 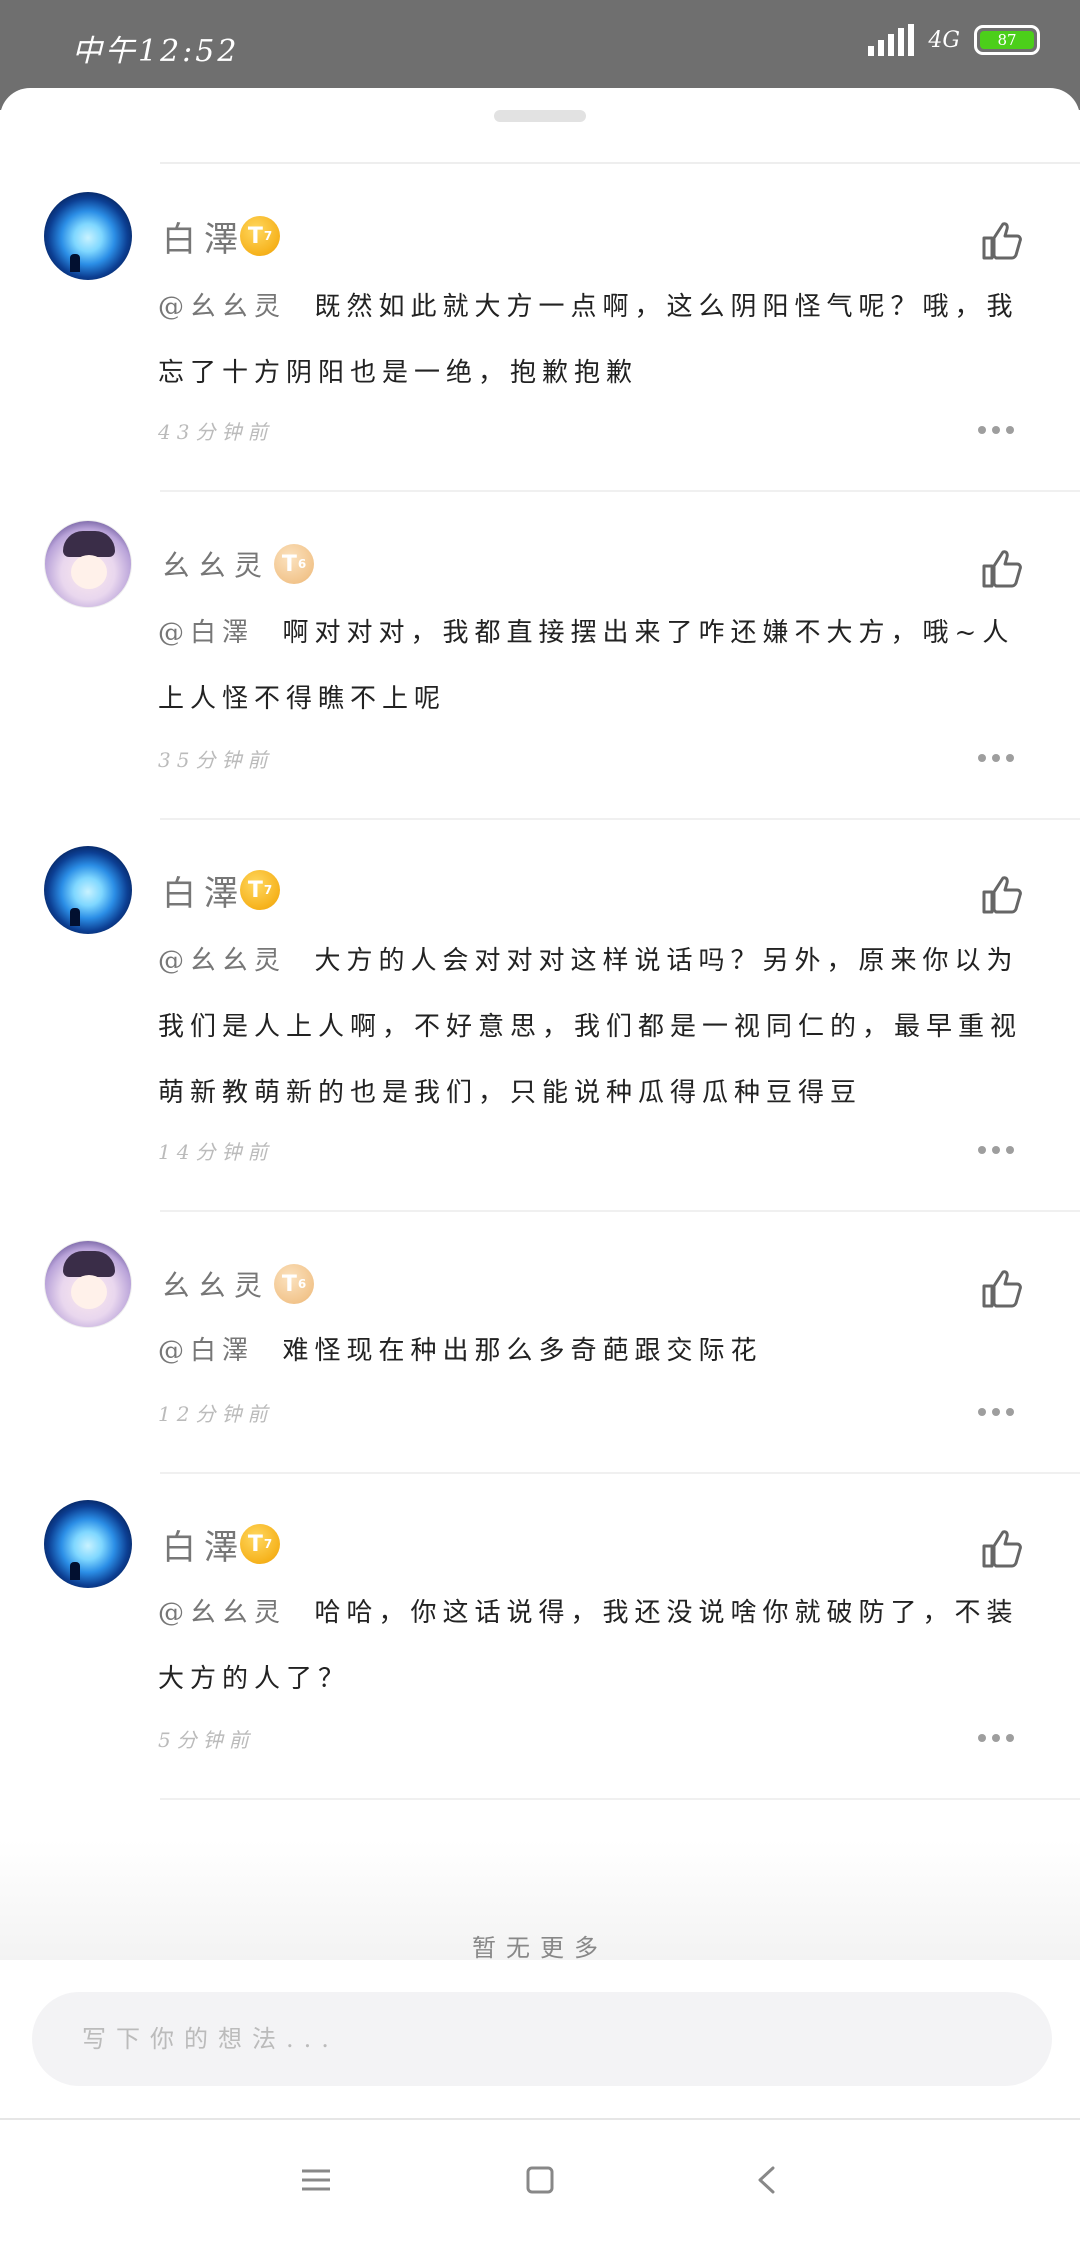 I want to click on comment-text: @幺幺灵 哈哈，你这话说得，我还没说啥你就破防了，不装大方的人了？, so click(x=593, y=1646).